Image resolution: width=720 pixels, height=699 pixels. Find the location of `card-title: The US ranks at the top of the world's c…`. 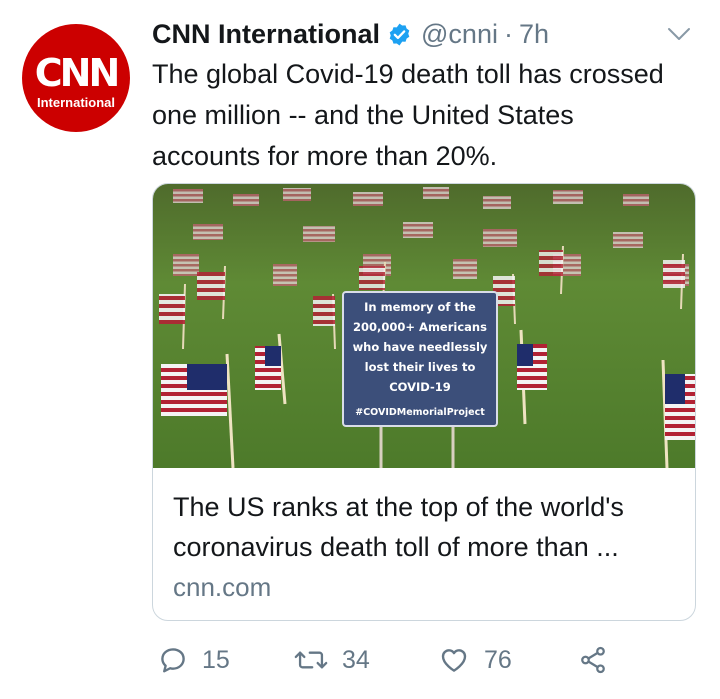

card-title: The US ranks at the top of the world's c… is located at coordinates (428, 527).